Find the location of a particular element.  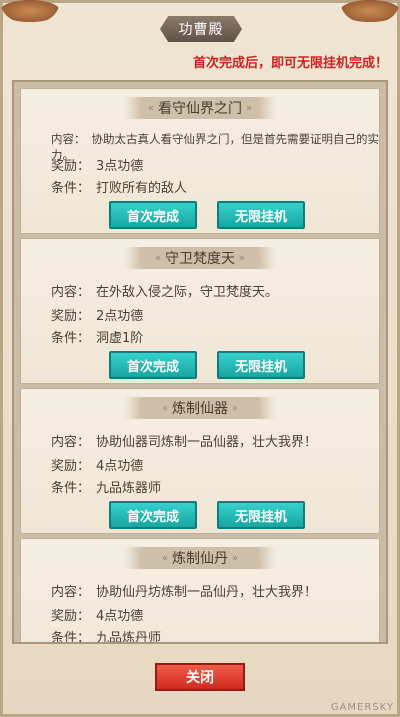

task-title: 炼制仙器 is located at coordinates (200, 409).